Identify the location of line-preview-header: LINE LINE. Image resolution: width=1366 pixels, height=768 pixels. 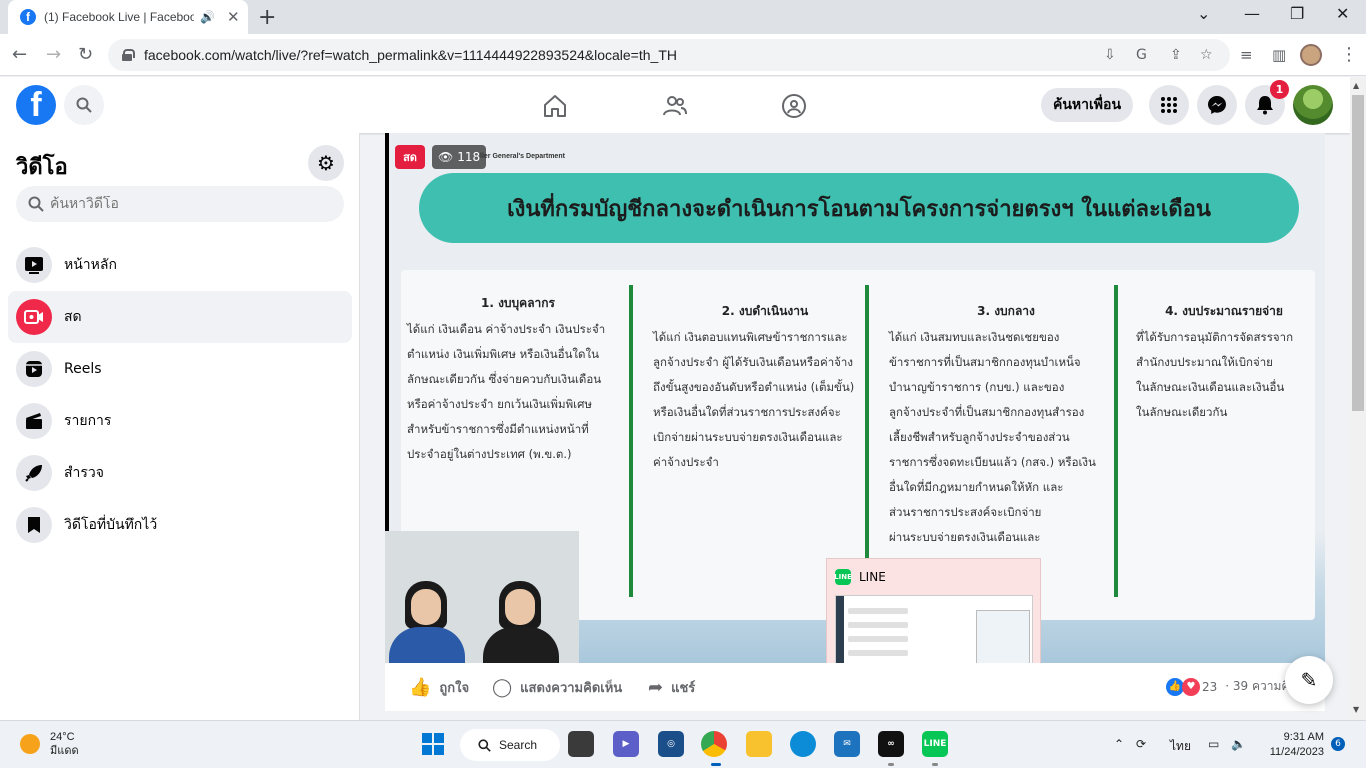
(860, 577).